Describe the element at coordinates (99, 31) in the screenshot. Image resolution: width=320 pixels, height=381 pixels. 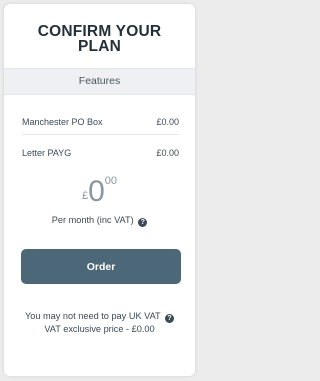
I see `title-line-1: CONFIRM YOUR` at that location.